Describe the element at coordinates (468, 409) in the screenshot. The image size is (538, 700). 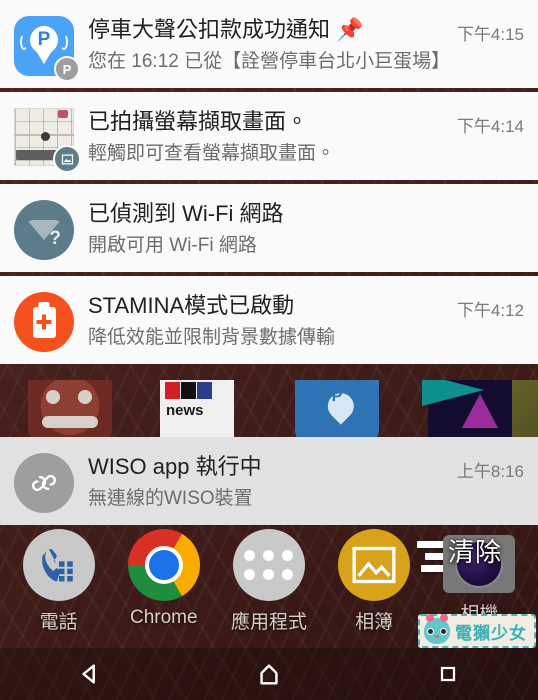
I see `home-icon-abstract` at that location.